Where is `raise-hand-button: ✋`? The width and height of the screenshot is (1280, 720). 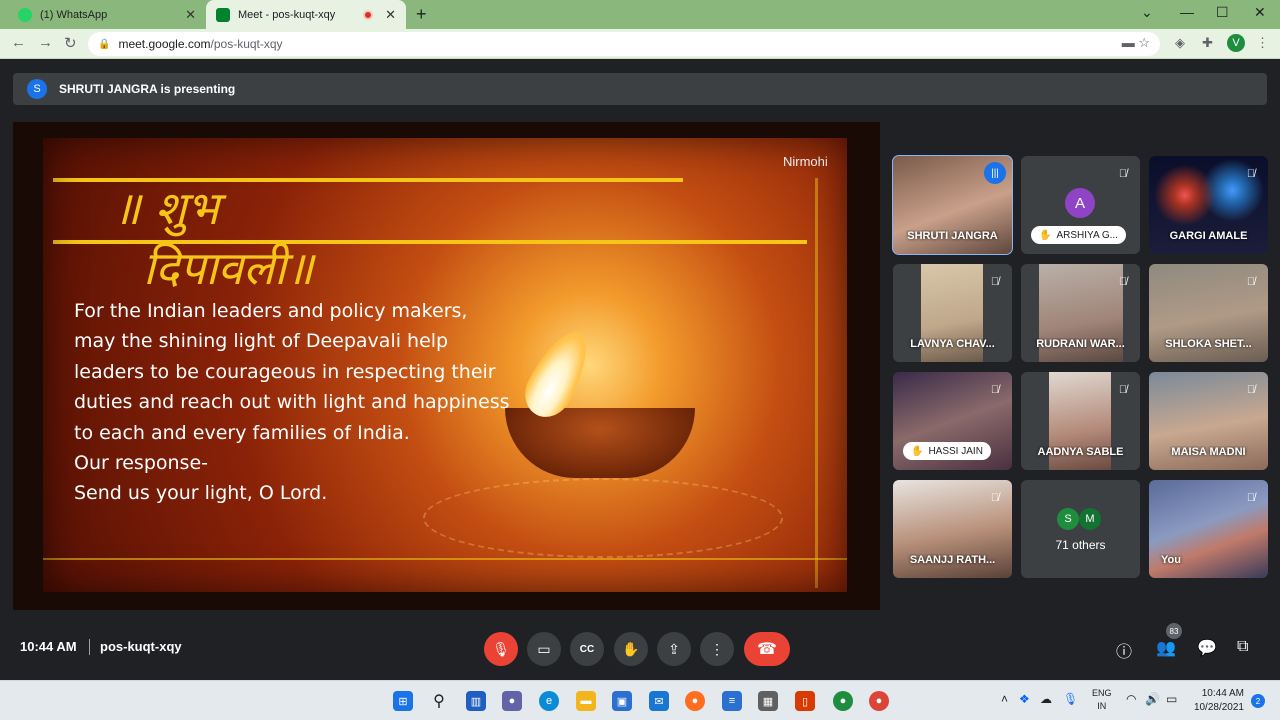 raise-hand-button: ✋ is located at coordinates (631, 649).